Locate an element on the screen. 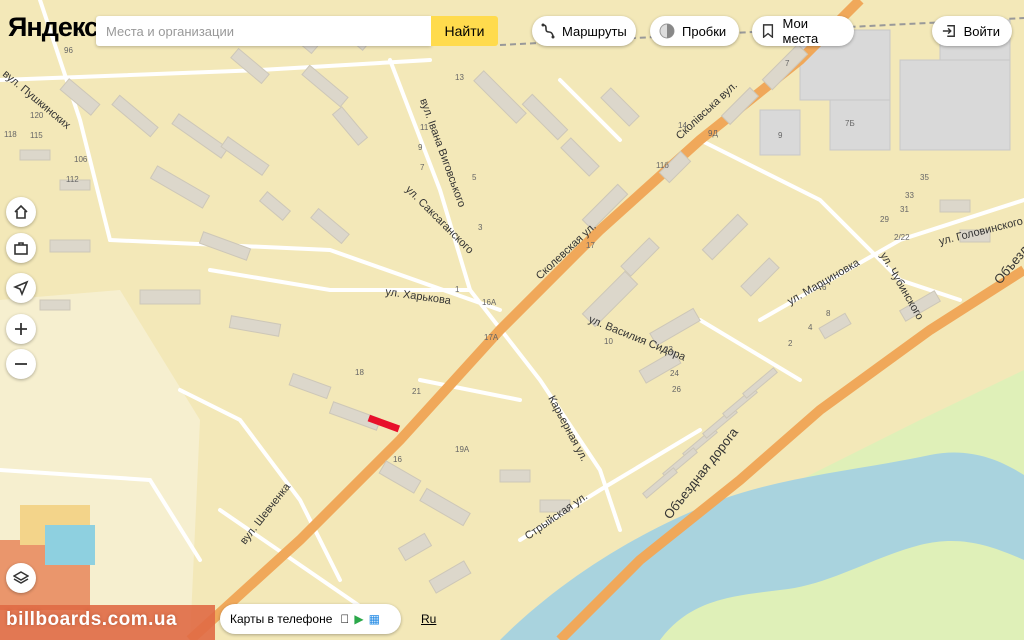  house-number: 2/22 is located at coordinates (902, 237).